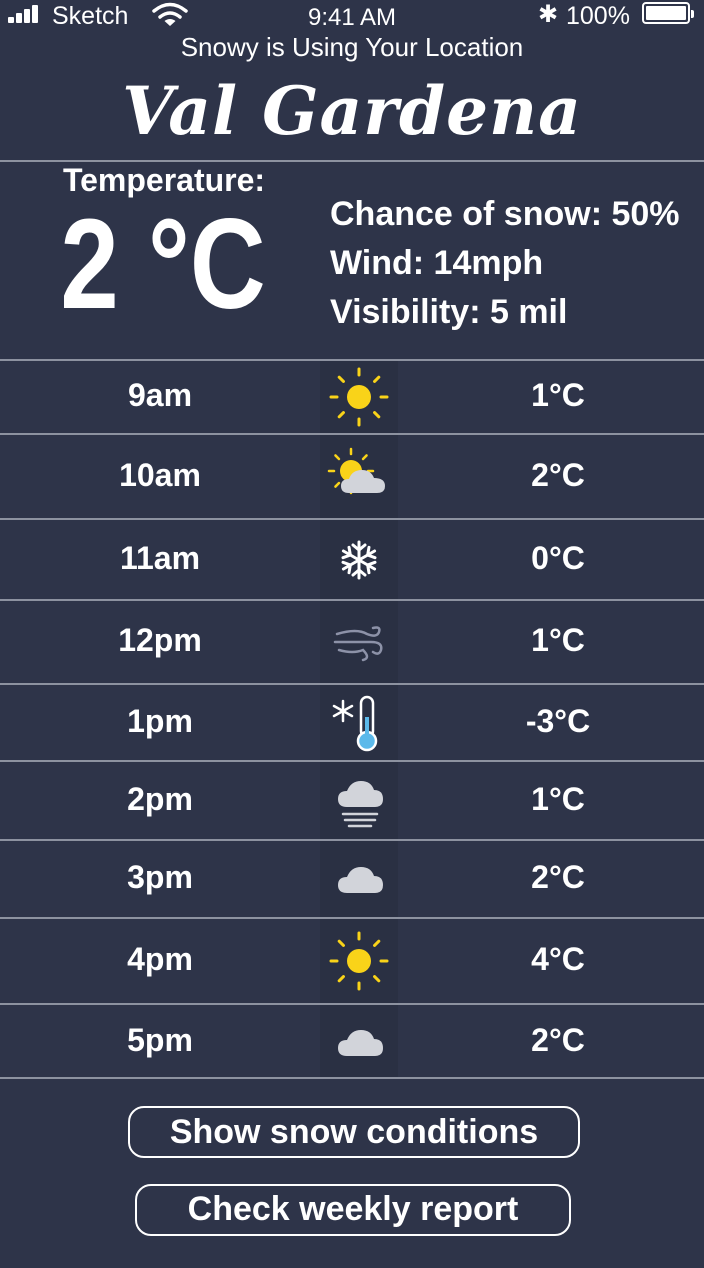 This screenshot has width=704, height=1268. Describe the element at coordinates (160, 720) in the screenshot. I see `hour-time: 1pm` at that location.